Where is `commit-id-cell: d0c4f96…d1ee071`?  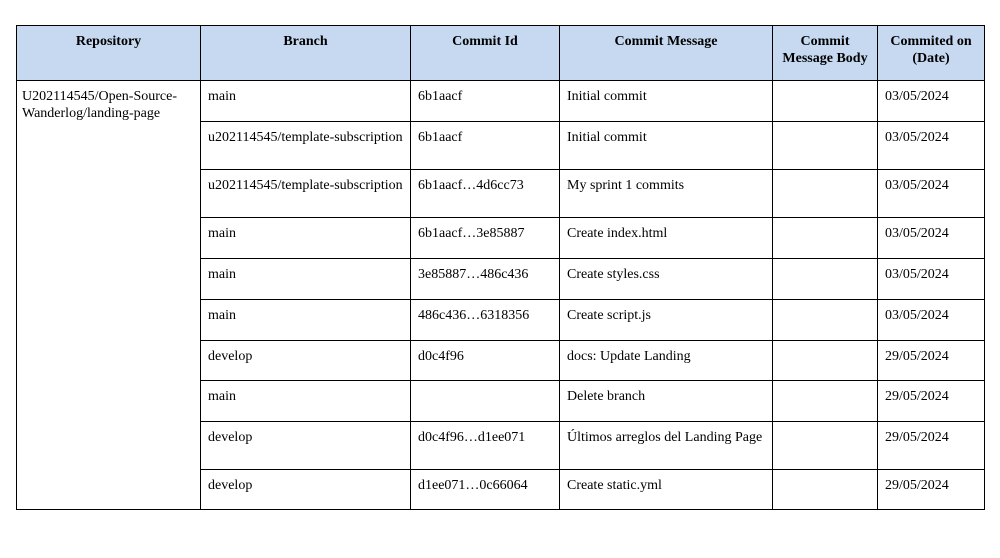
commit-id-cell: d0c4f96…d1ee071 is located at coordinates (485, 445).